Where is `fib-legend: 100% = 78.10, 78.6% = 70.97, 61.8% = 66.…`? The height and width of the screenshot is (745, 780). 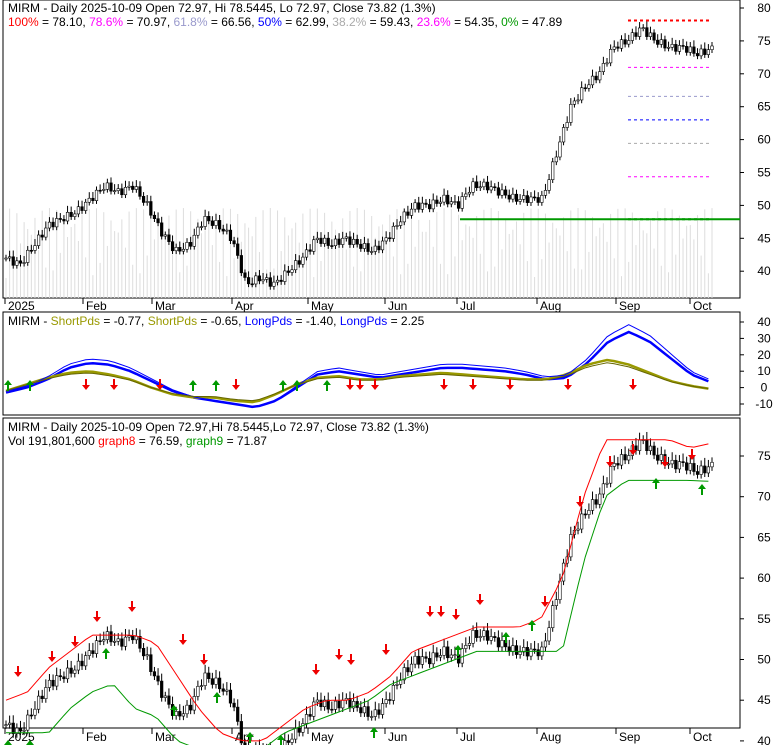 fib-legend: 100% = 78.10, 78.6% = 70.97, 61.8% = 66.… is located at coordinates (285, 22).